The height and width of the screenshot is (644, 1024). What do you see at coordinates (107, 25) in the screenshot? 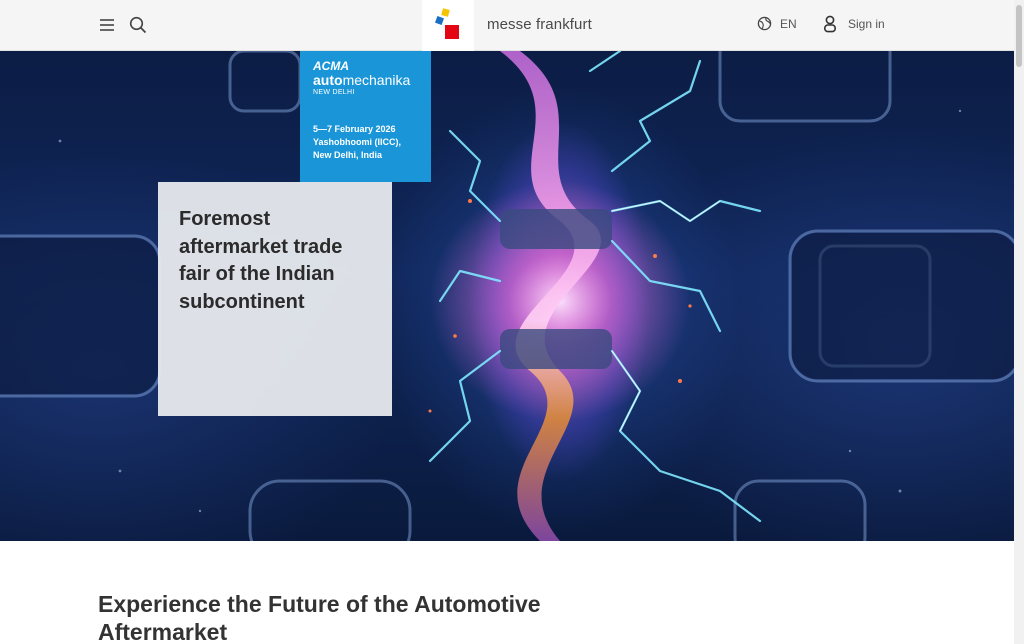
I see `menu-icon` at bounding box center [107, 25].